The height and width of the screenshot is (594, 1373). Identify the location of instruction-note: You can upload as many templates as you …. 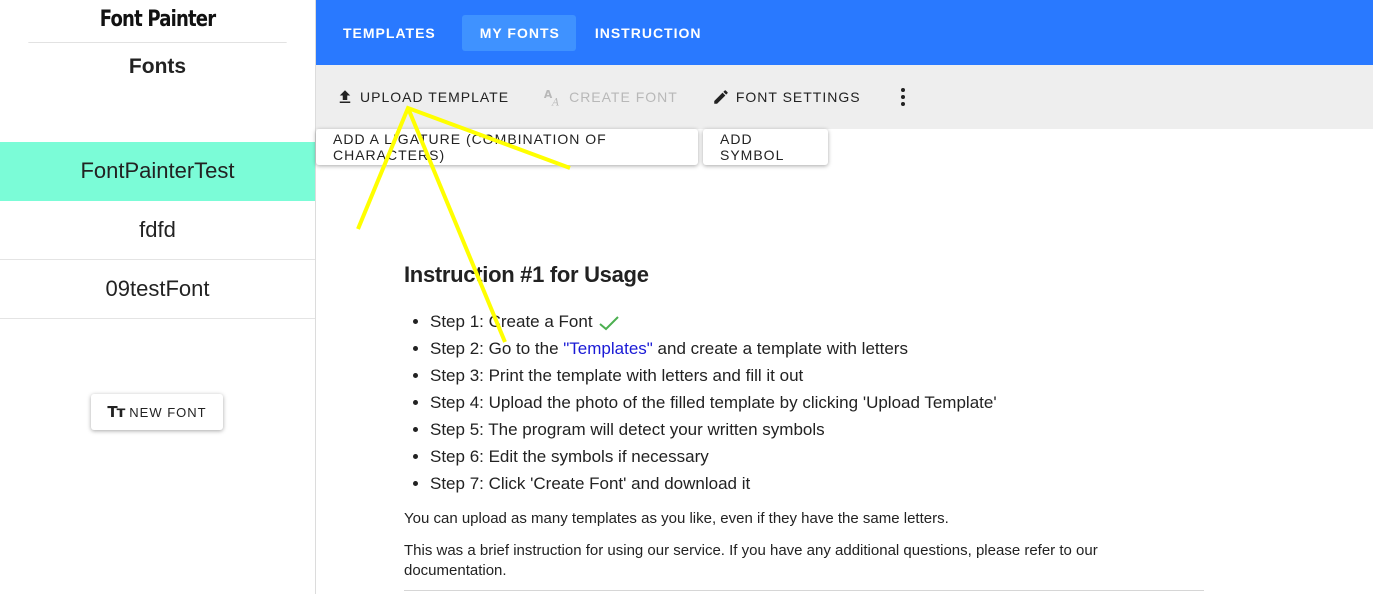
(676, 518).